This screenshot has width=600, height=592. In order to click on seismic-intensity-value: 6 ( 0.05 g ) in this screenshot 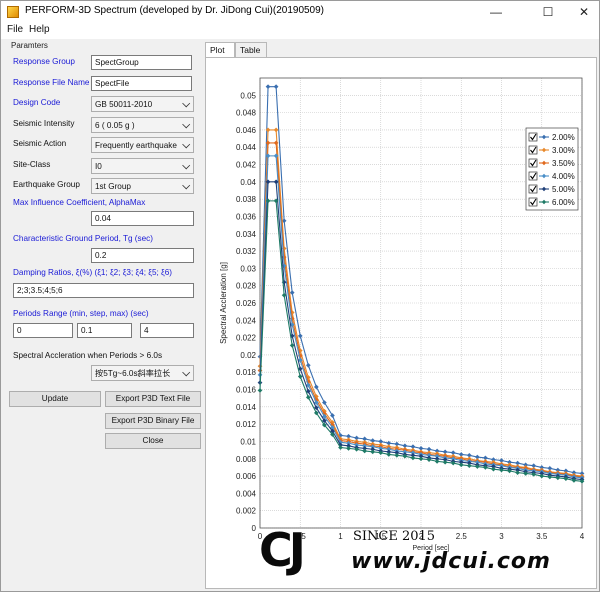, I will do `click(115, 125)`.